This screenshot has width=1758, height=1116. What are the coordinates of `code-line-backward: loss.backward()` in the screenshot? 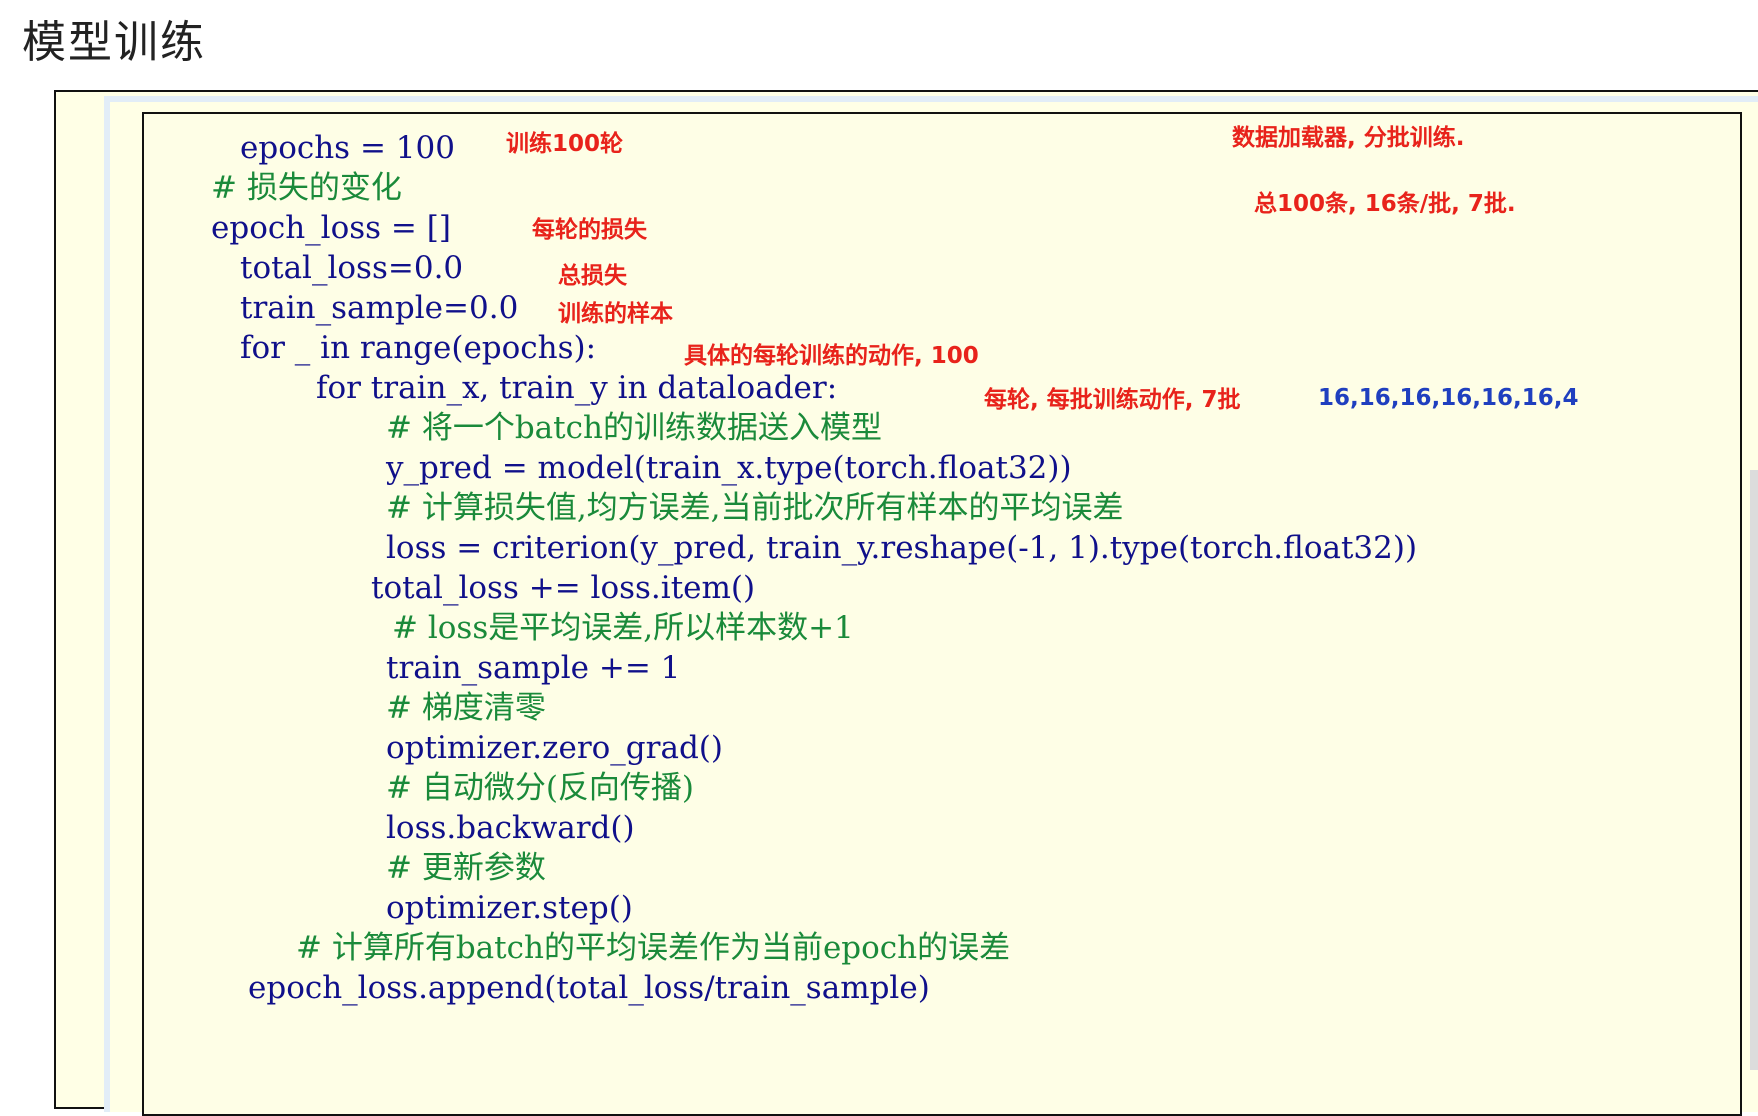 It's located at (510, 828).